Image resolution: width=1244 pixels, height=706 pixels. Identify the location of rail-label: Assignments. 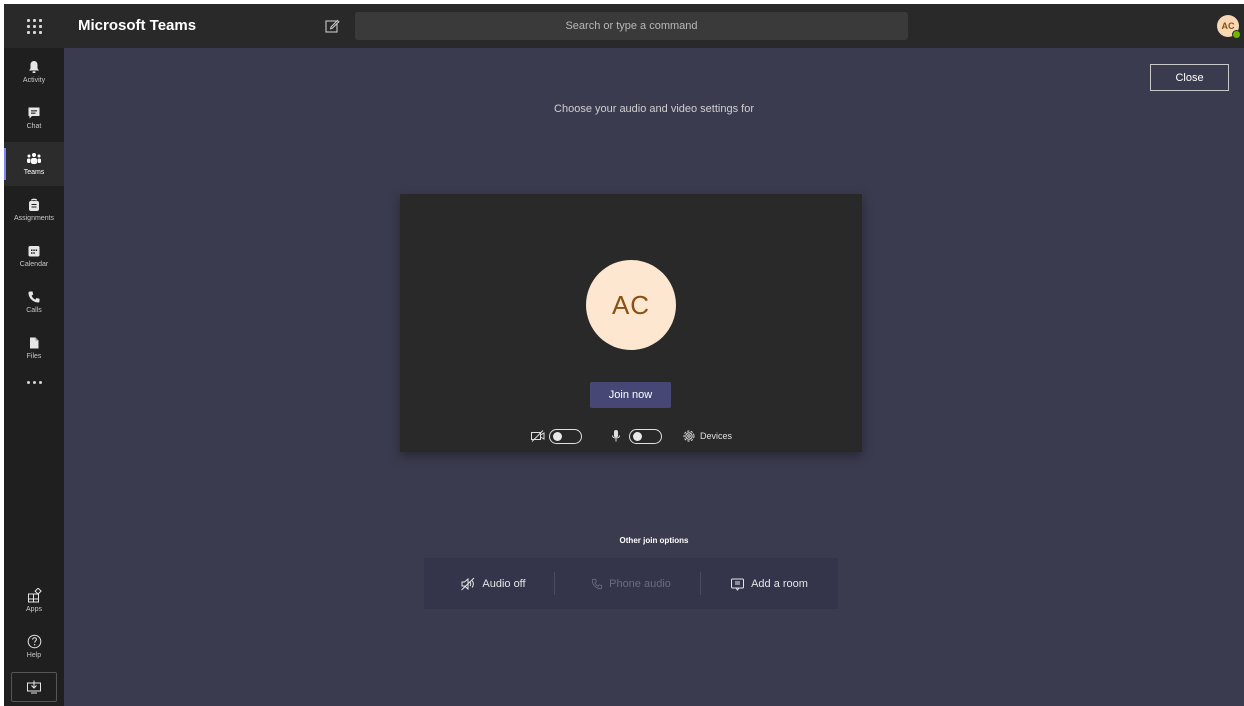
(34, 218).